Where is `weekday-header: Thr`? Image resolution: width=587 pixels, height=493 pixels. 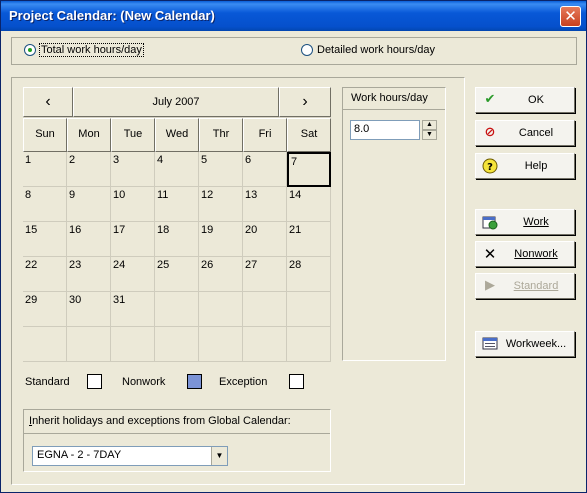 weekday-header: Thr is located at coordinates (221, 135).